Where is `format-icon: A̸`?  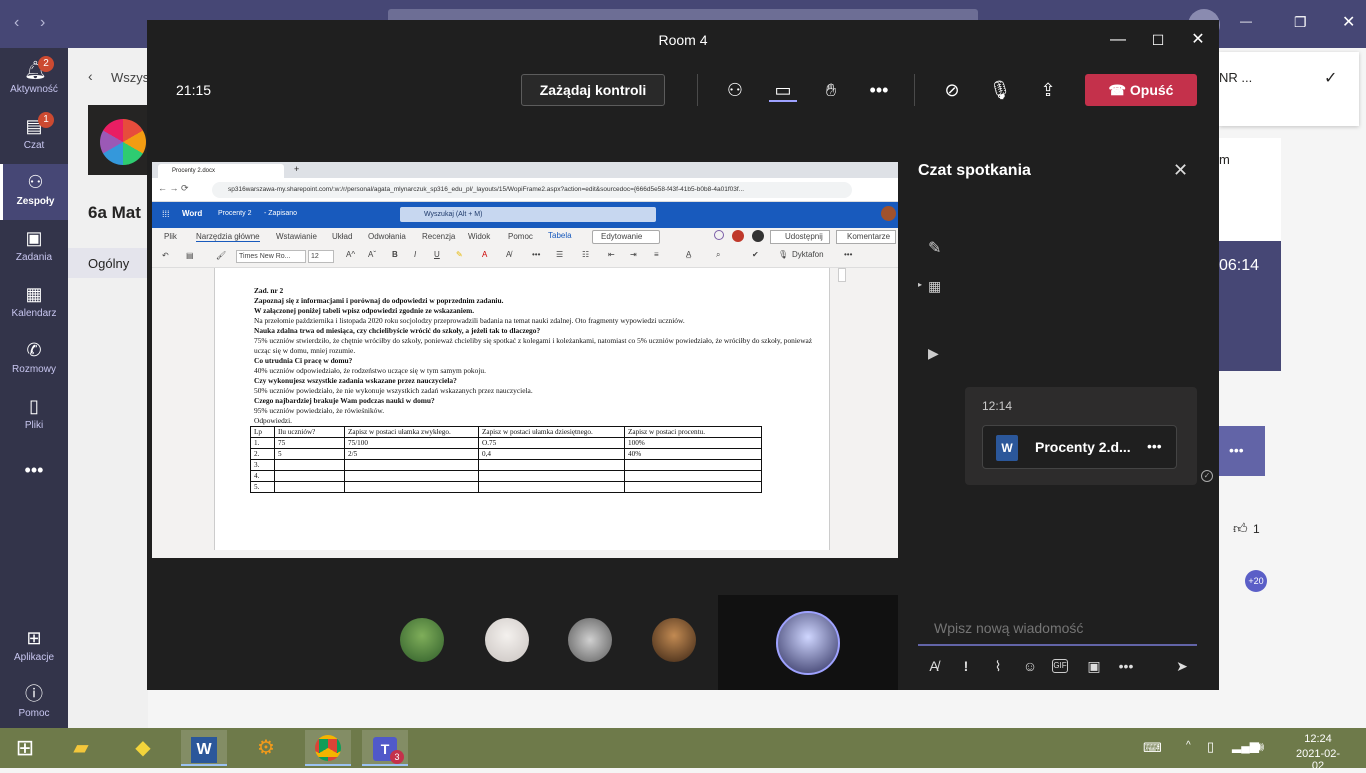 format-icon: A̸ is located at coordinates (934, 666).